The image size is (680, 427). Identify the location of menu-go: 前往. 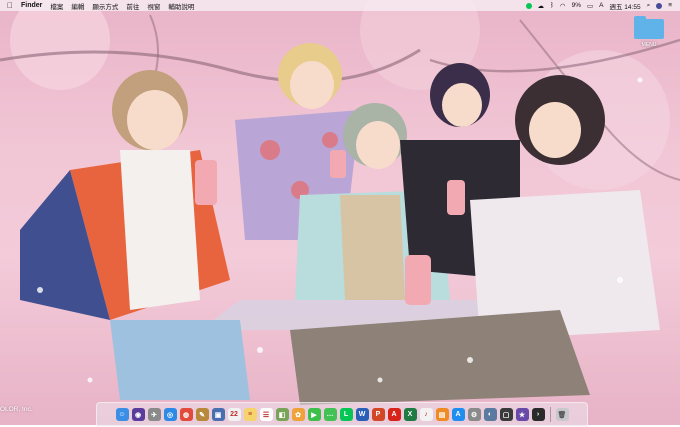
(132, 6).